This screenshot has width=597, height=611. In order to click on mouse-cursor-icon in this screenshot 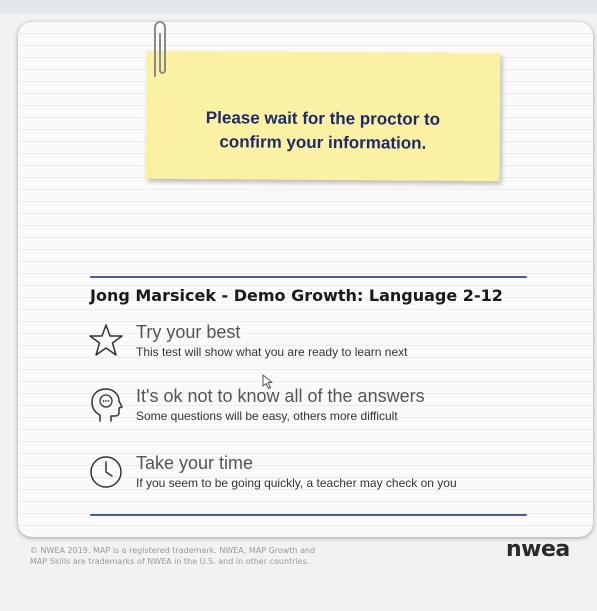, I will do `click(267, 381)`.